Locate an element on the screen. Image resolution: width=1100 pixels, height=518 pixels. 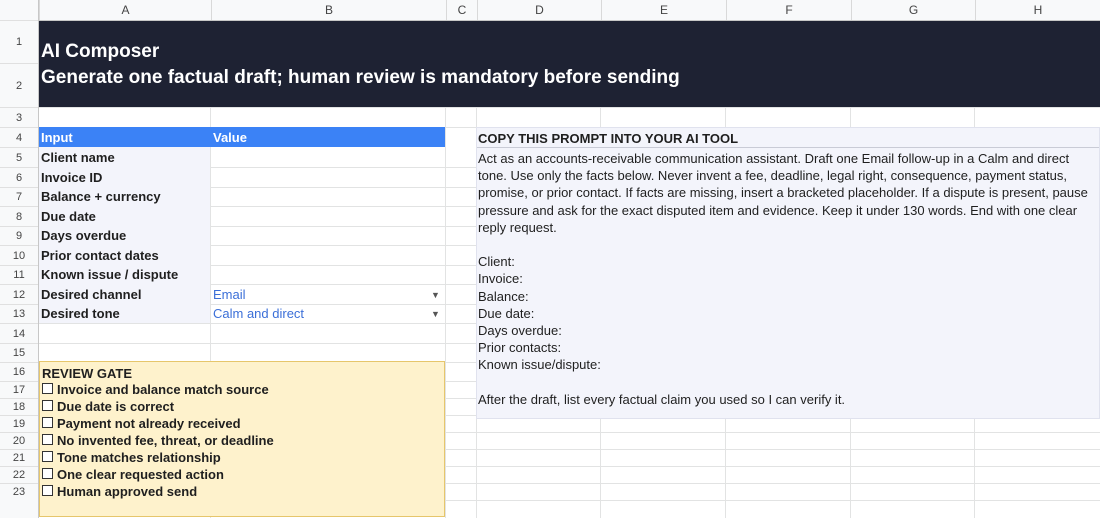
review-item-label: Invoice and balance match source is located at coordinates (163, 389).